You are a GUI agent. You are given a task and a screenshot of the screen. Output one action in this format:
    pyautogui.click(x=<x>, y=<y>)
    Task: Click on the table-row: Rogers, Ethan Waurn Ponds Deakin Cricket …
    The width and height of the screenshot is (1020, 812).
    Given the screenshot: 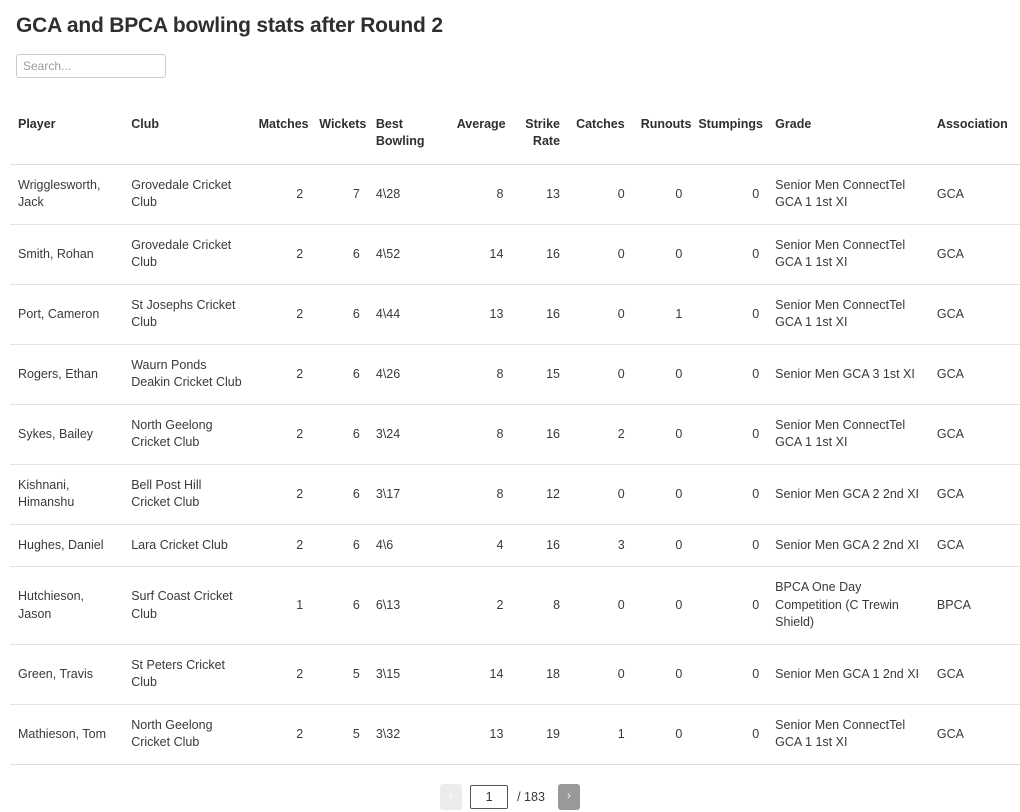 What is the action you would take?
    pyautogui.click(x=515, y=374)
    